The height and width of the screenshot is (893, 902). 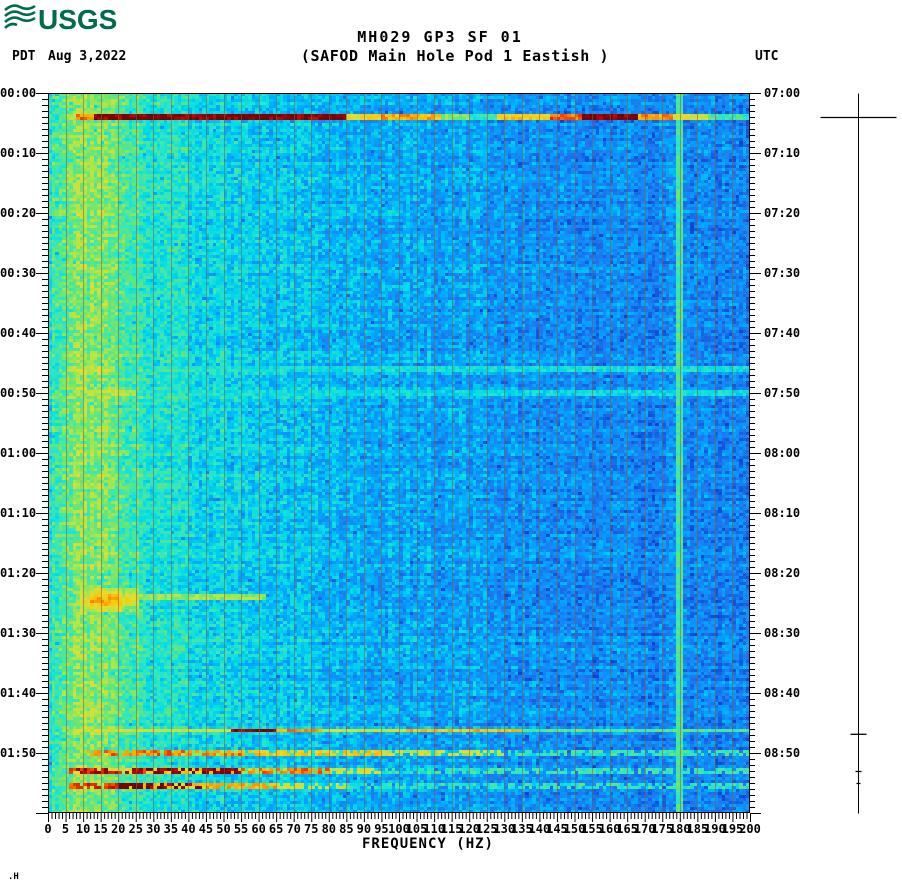 I want to click on freq-tick-label: 200, so click(x=750, y=829).